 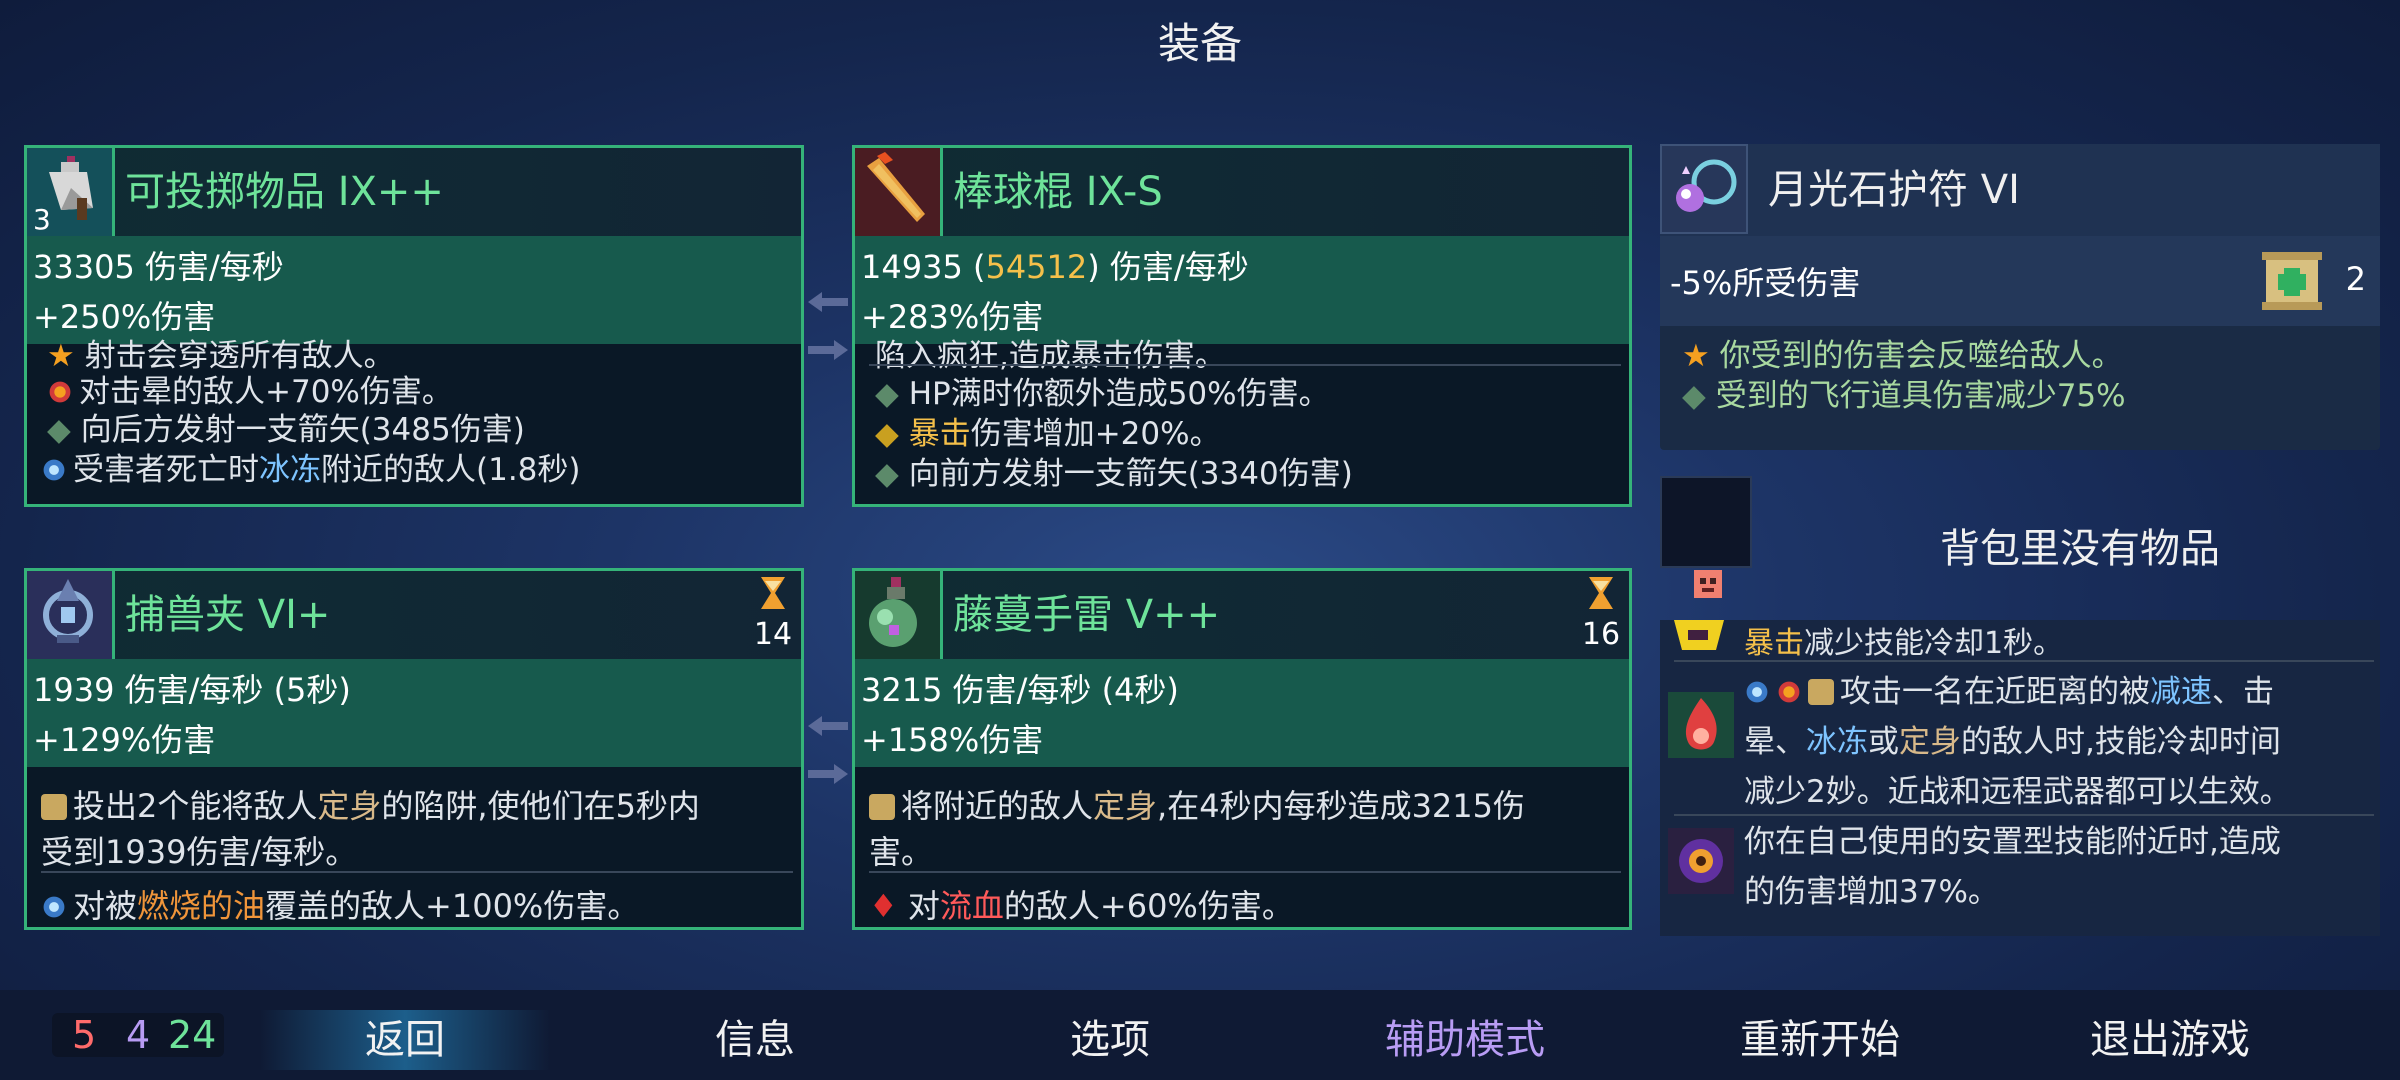 I want to click on effect-line: 减少2妙。近战和远程武器都可以生效。, so click(x=2017, y=792).